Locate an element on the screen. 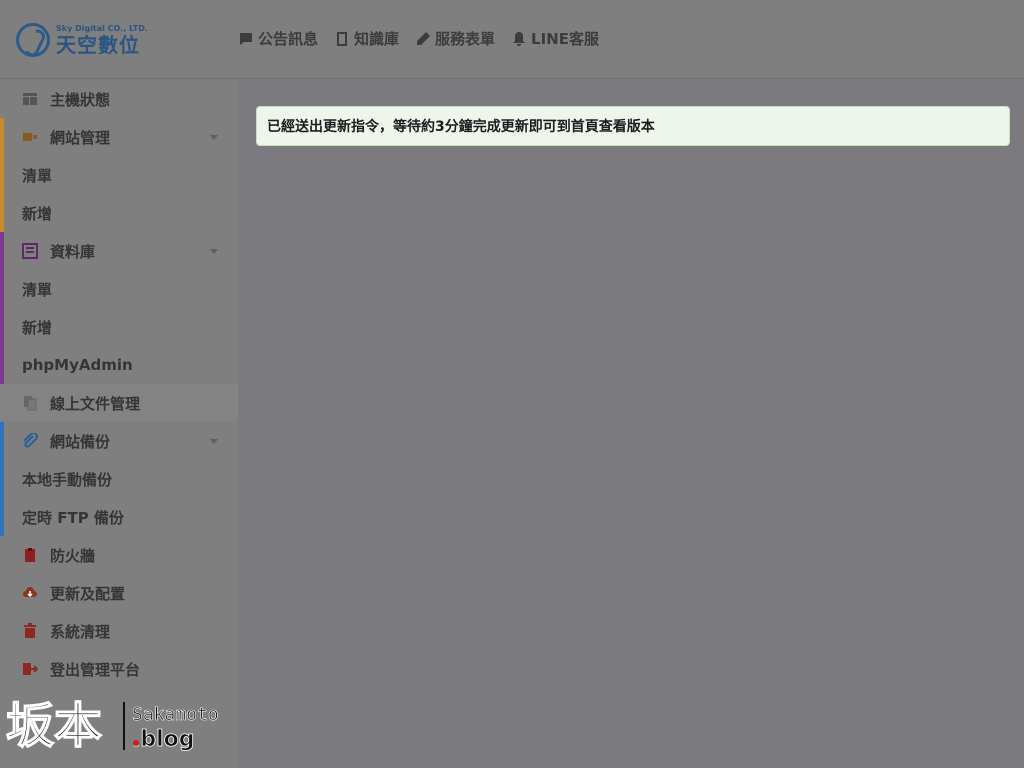  sidebar-sub-website-list: 清單 is located at coordinates (119, 175).